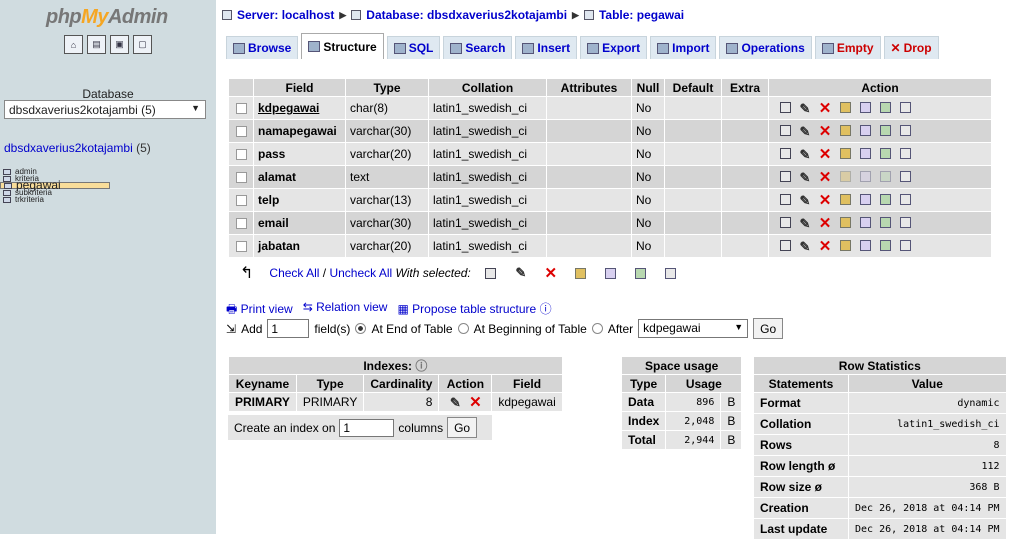  Describe the element at coordinates (342, 46) in the screenshot. I see `tab-structure: Structure` at that location.